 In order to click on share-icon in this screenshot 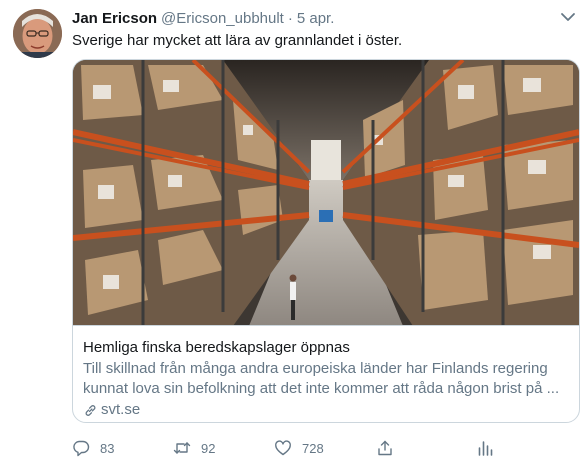, I will do `click(385, 448)`.